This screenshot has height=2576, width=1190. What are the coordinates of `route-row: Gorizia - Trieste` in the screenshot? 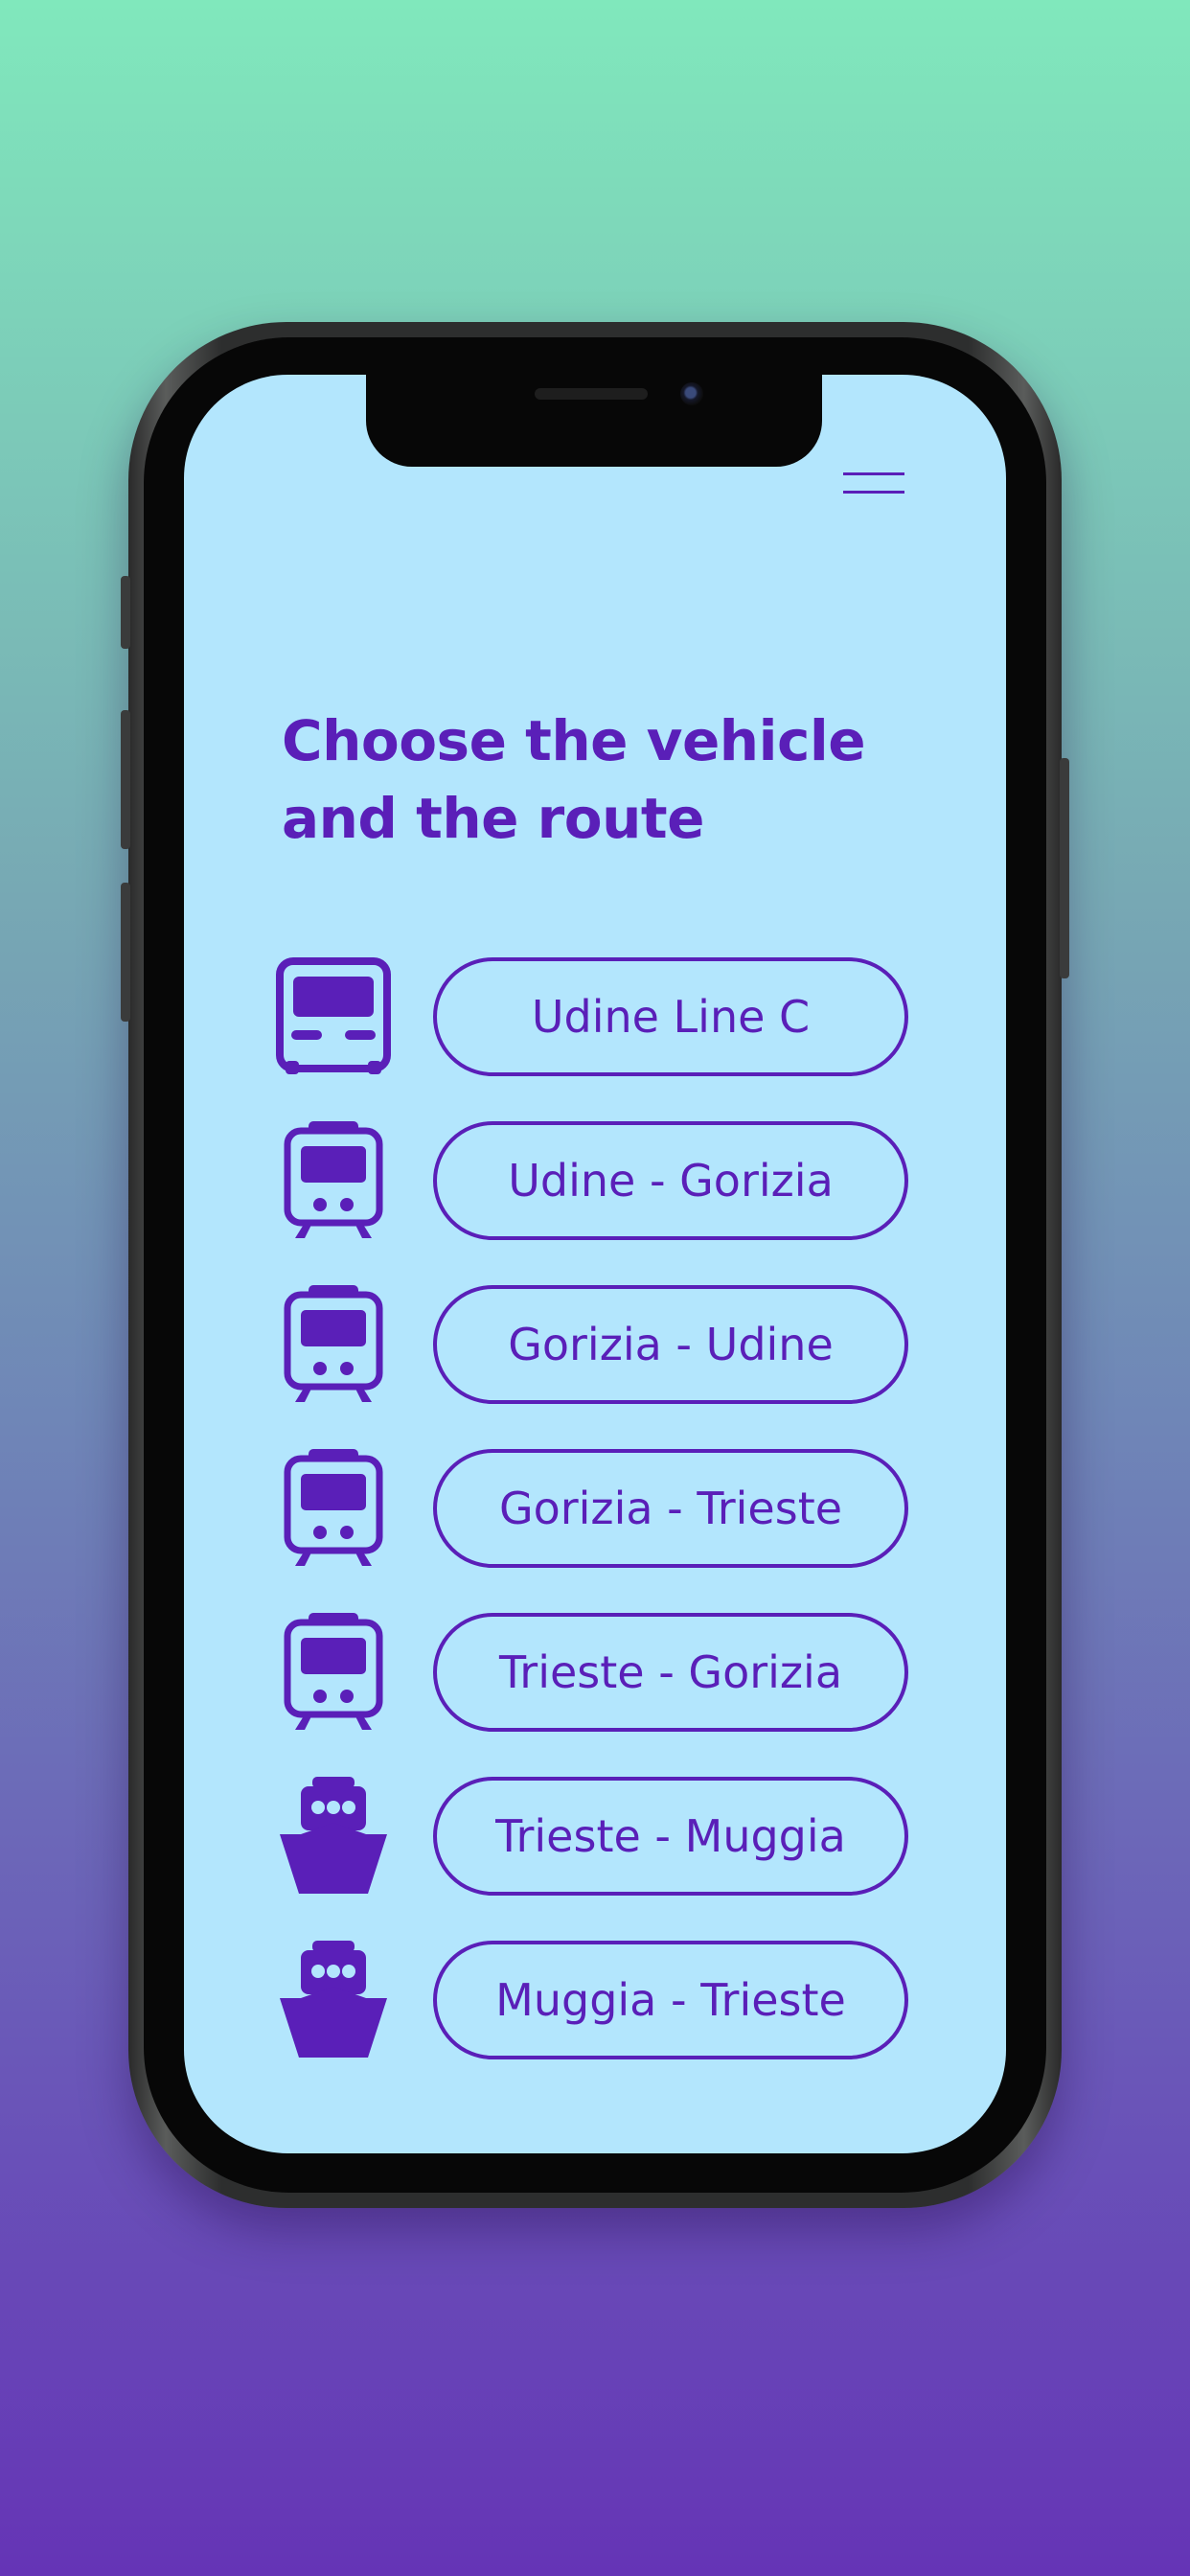 It's located at (595, 1508).